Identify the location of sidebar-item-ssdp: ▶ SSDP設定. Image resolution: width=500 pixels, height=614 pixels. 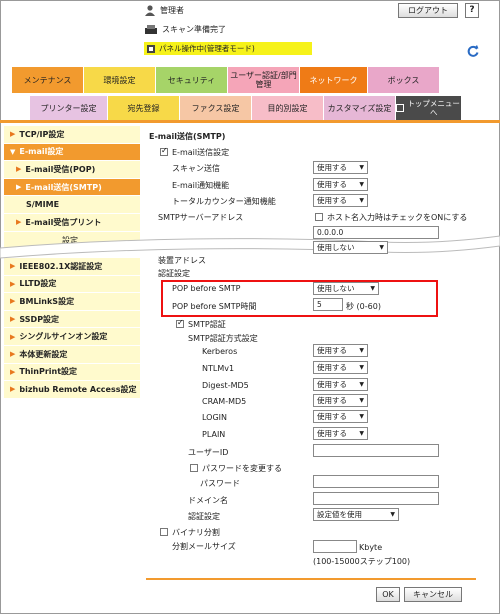
(72, 319).